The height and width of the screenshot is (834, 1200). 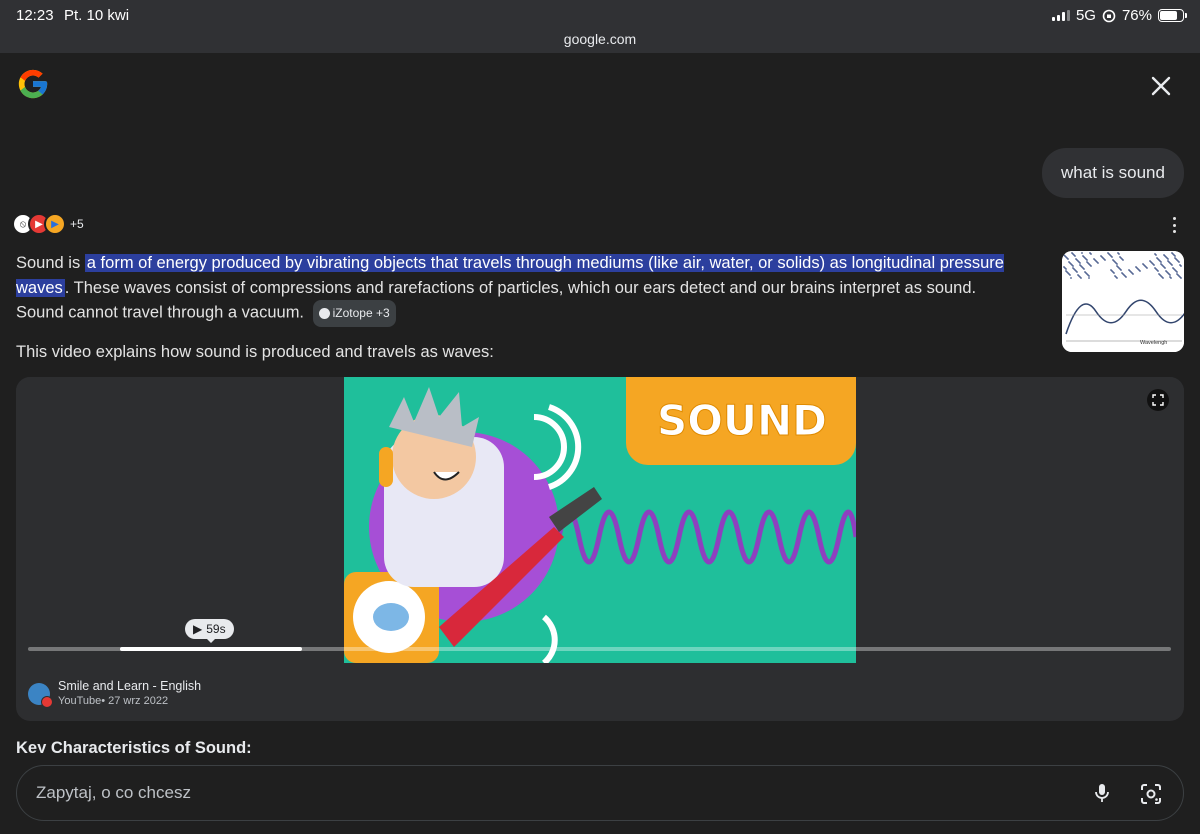 I want to click on wavelength-label: Wavelengh, so click(x=1153, y=343).